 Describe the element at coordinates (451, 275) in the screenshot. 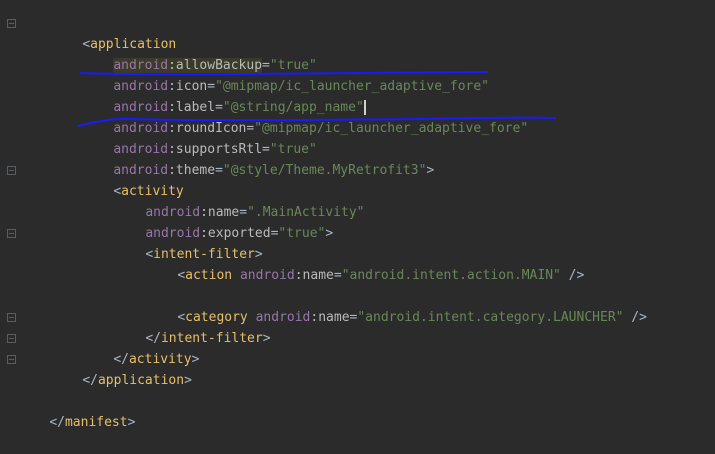

I see `attribute-value: "android.intent.action.MAIN"` at that location.